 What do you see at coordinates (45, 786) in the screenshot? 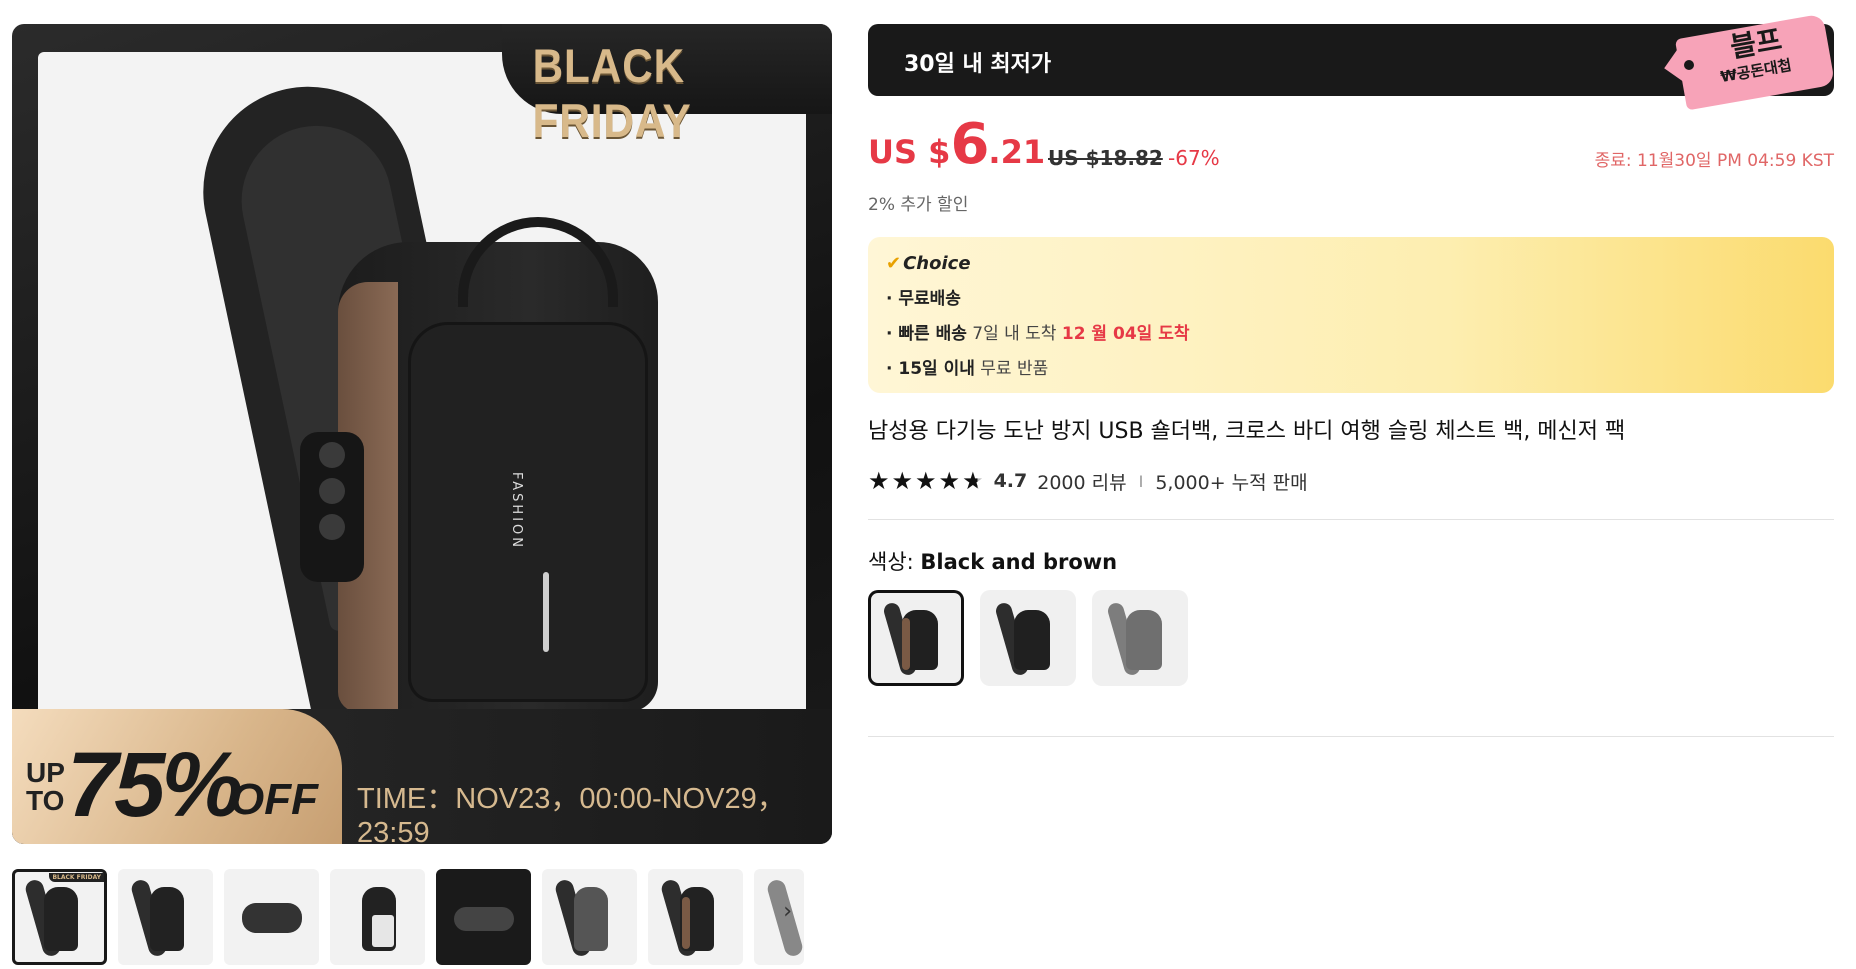
I see `promo-upto: UP TO` at bounding box center [45, 786].